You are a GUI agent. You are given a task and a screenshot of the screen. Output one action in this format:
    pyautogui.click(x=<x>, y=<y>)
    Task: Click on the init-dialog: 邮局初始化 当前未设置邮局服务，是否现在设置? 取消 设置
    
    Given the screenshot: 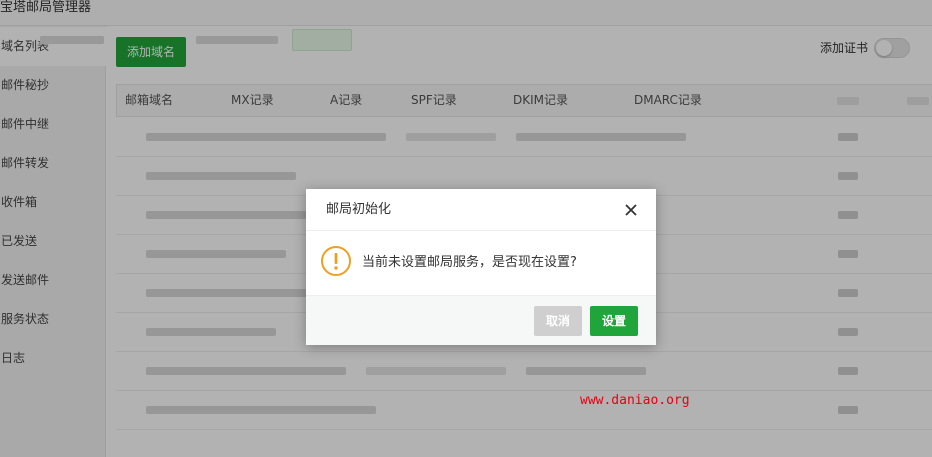 What is the action you would take?
    pyautogui.click(x=481, y=267)
    